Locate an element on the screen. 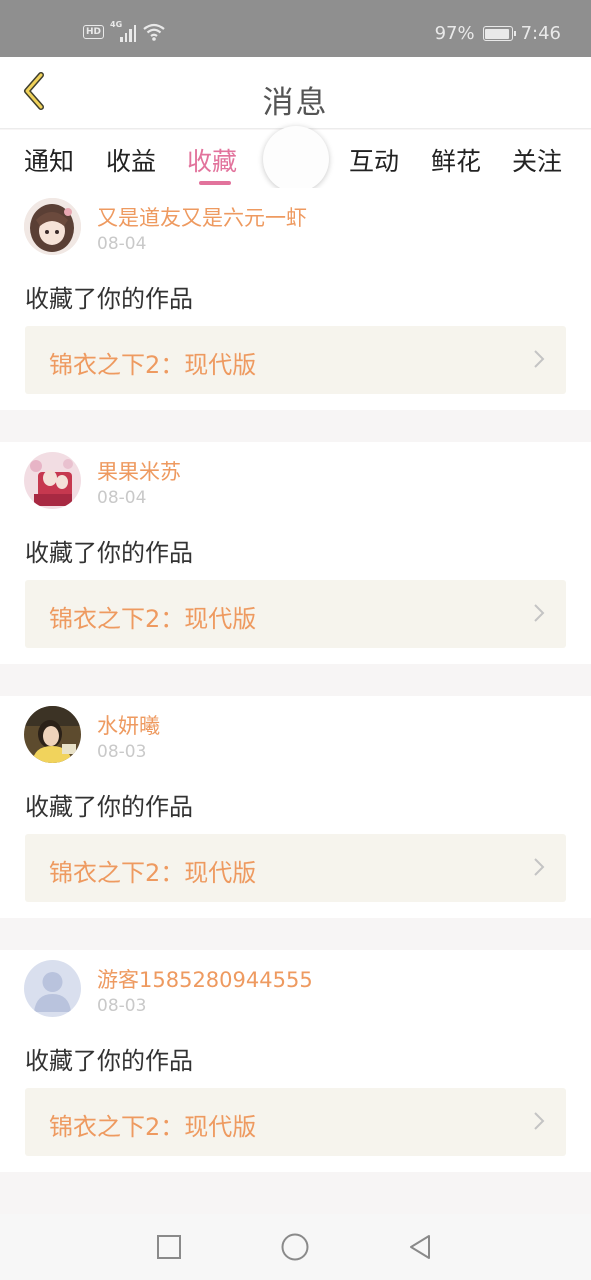 This screenshot has height=1280, width=591. username: 游客1585280944555 is located at coordinates (205, 979).